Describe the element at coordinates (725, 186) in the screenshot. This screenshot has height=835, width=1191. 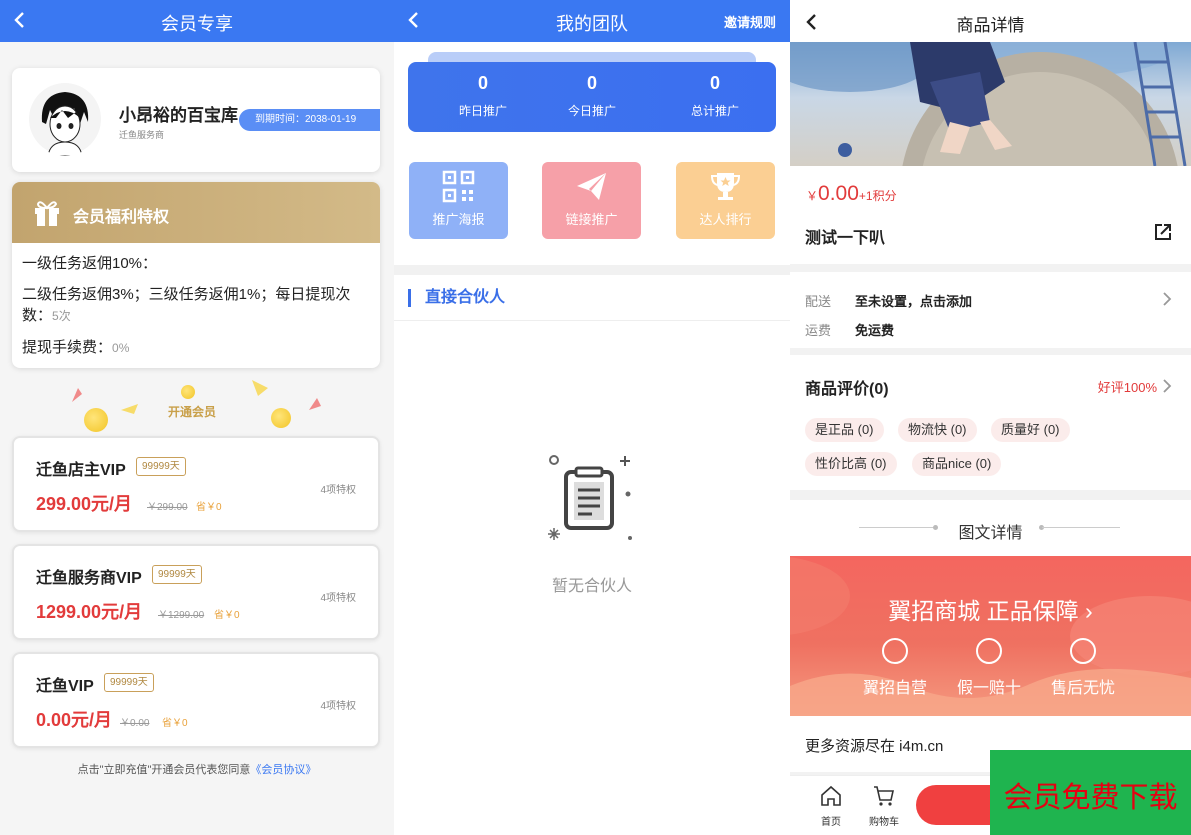
I see `trophy-icon` at that location.